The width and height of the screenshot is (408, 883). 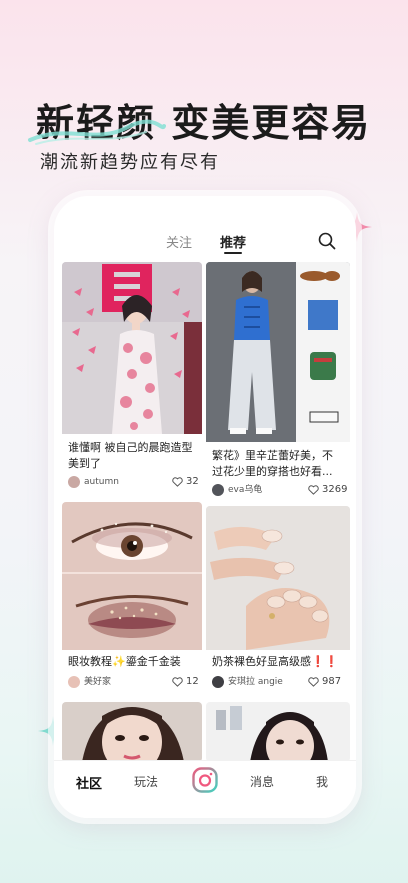 What do you see at coordinates (134, 483) in the screenshot?
I see `card-author-row: autumn 32` at bounding box center [134, 483].